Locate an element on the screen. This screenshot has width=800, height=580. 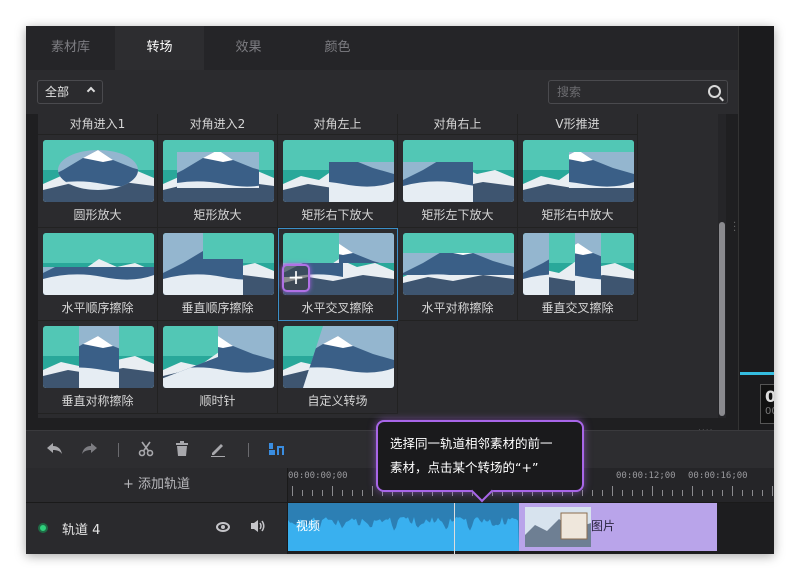
track-header: 轨道 4 is located at coordinates (157, 528).